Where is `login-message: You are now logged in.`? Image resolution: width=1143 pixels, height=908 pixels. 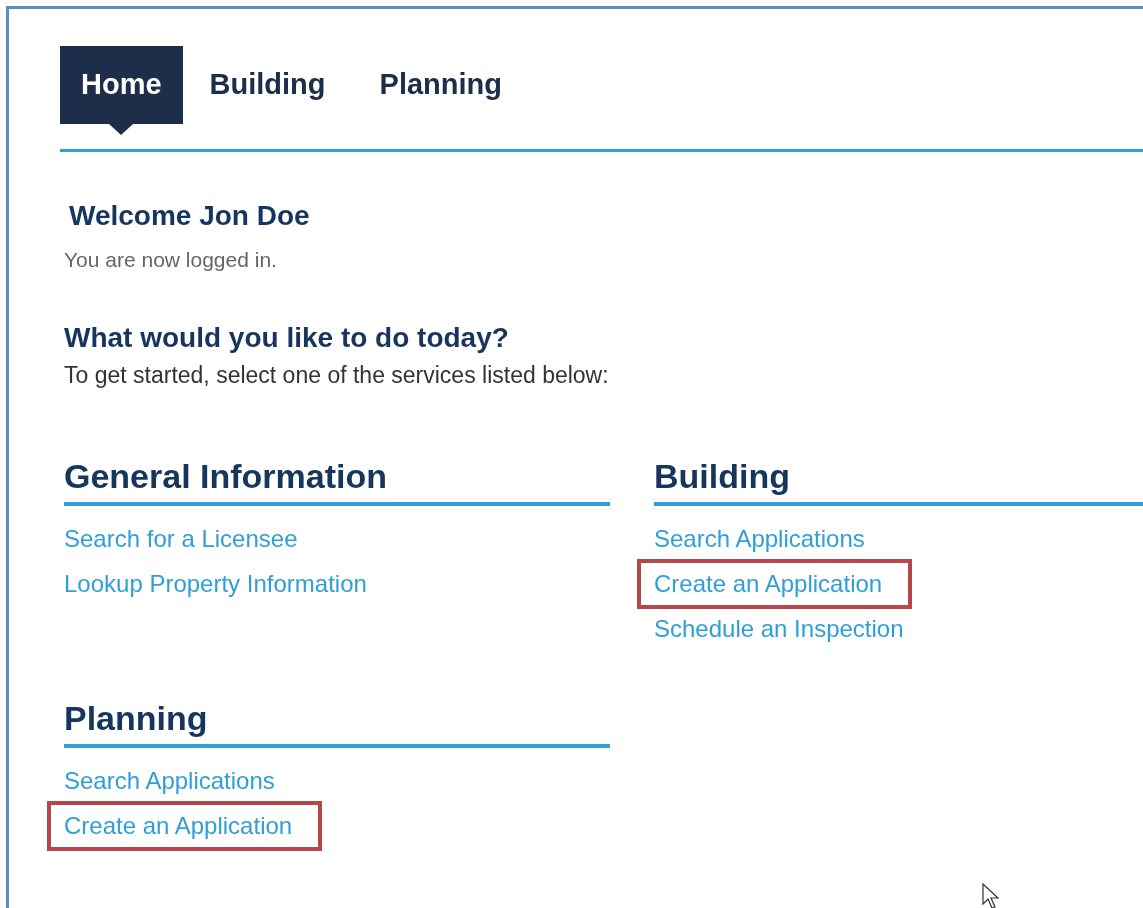 login-message: You are now logged in. is located at coordinates (171, 260).